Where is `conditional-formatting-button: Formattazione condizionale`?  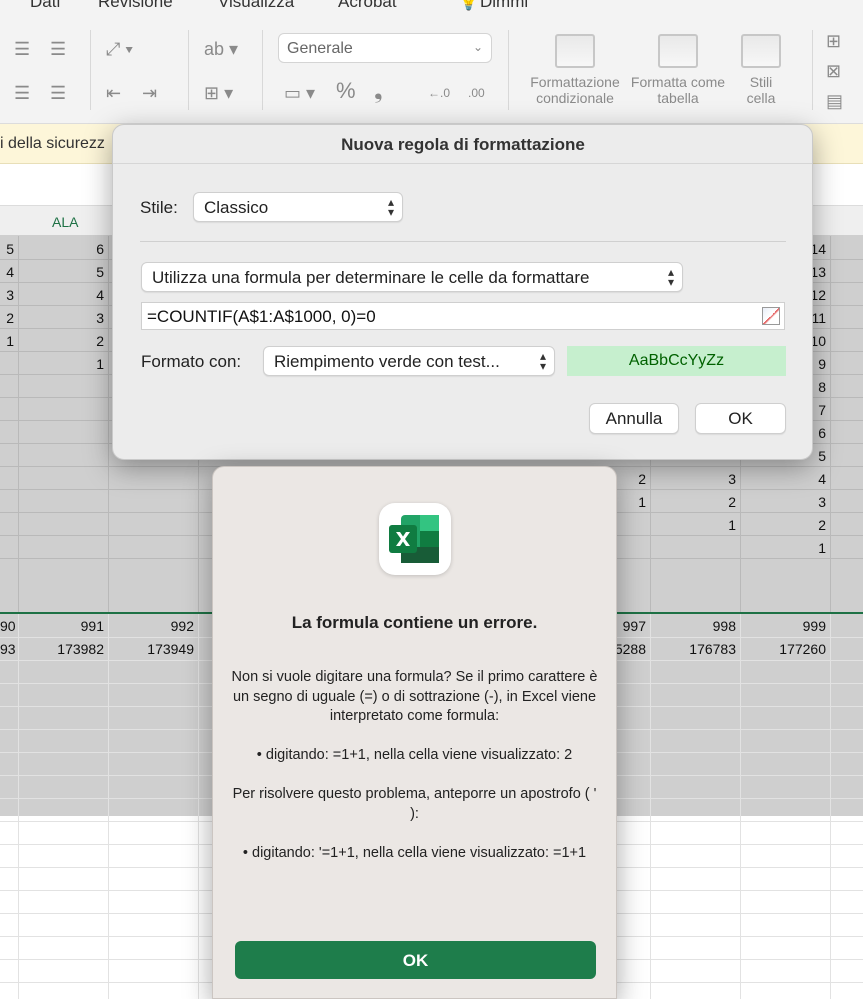 conditional-formatting-button: Formattazione condizionale is located at coordinates (575, 70).